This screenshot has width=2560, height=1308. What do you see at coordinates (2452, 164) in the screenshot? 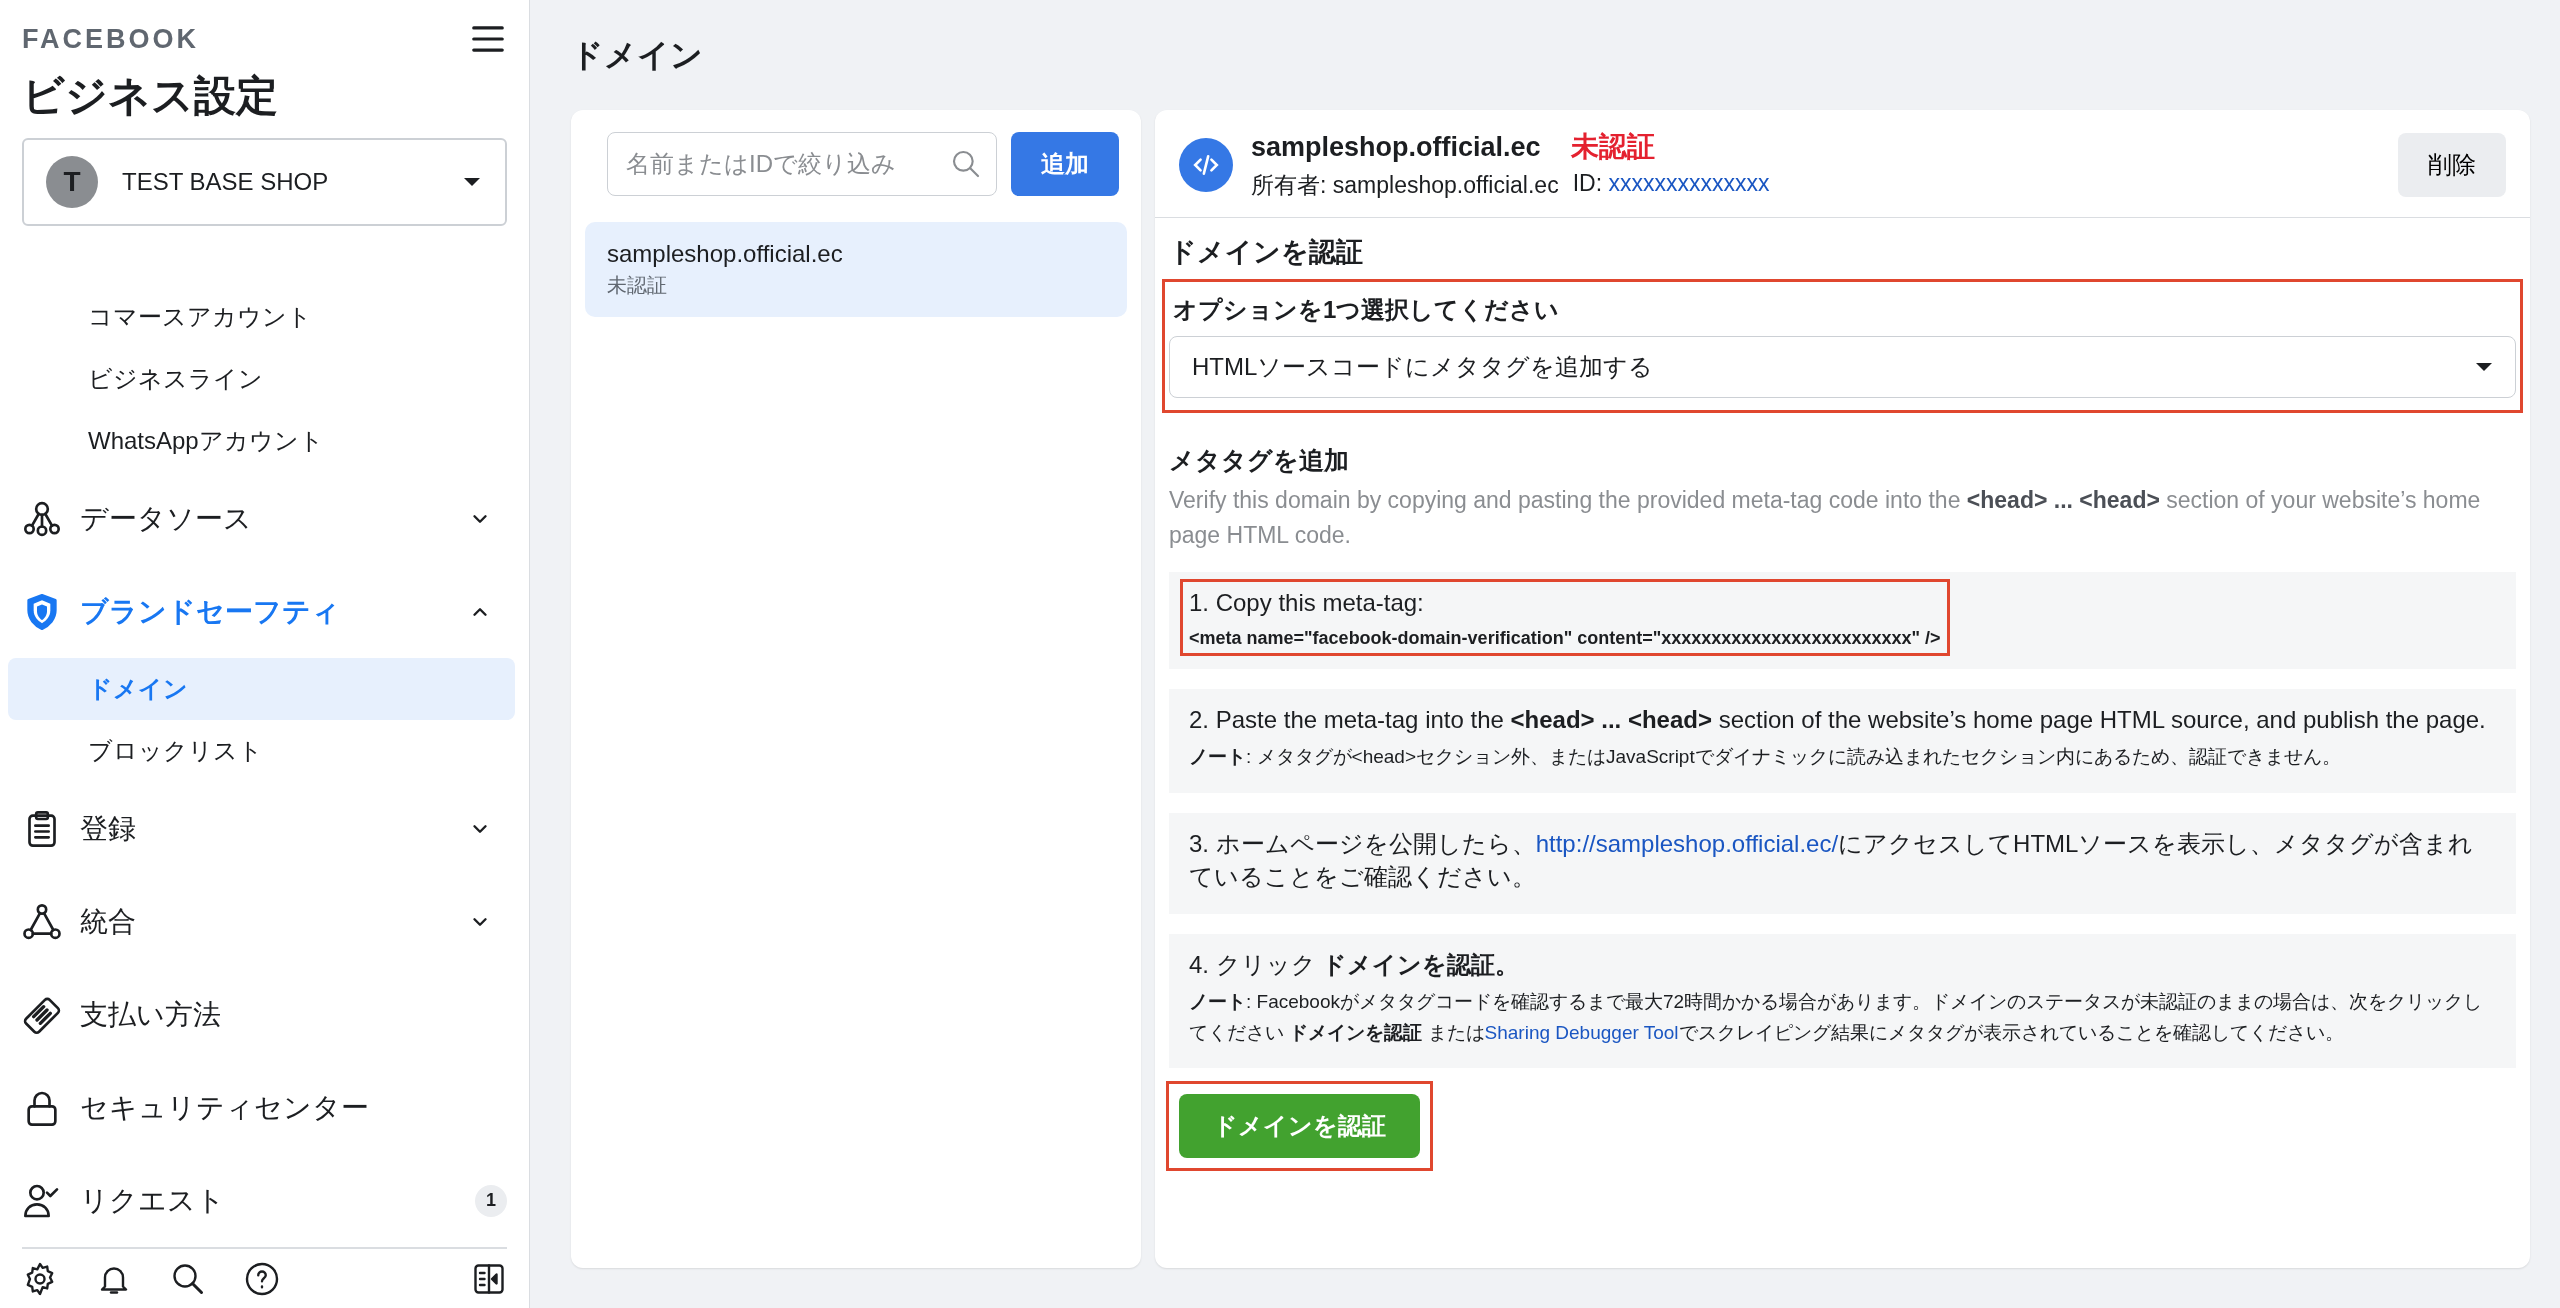
I see `delete-button: 削除` at bounding box center [2452, 164].